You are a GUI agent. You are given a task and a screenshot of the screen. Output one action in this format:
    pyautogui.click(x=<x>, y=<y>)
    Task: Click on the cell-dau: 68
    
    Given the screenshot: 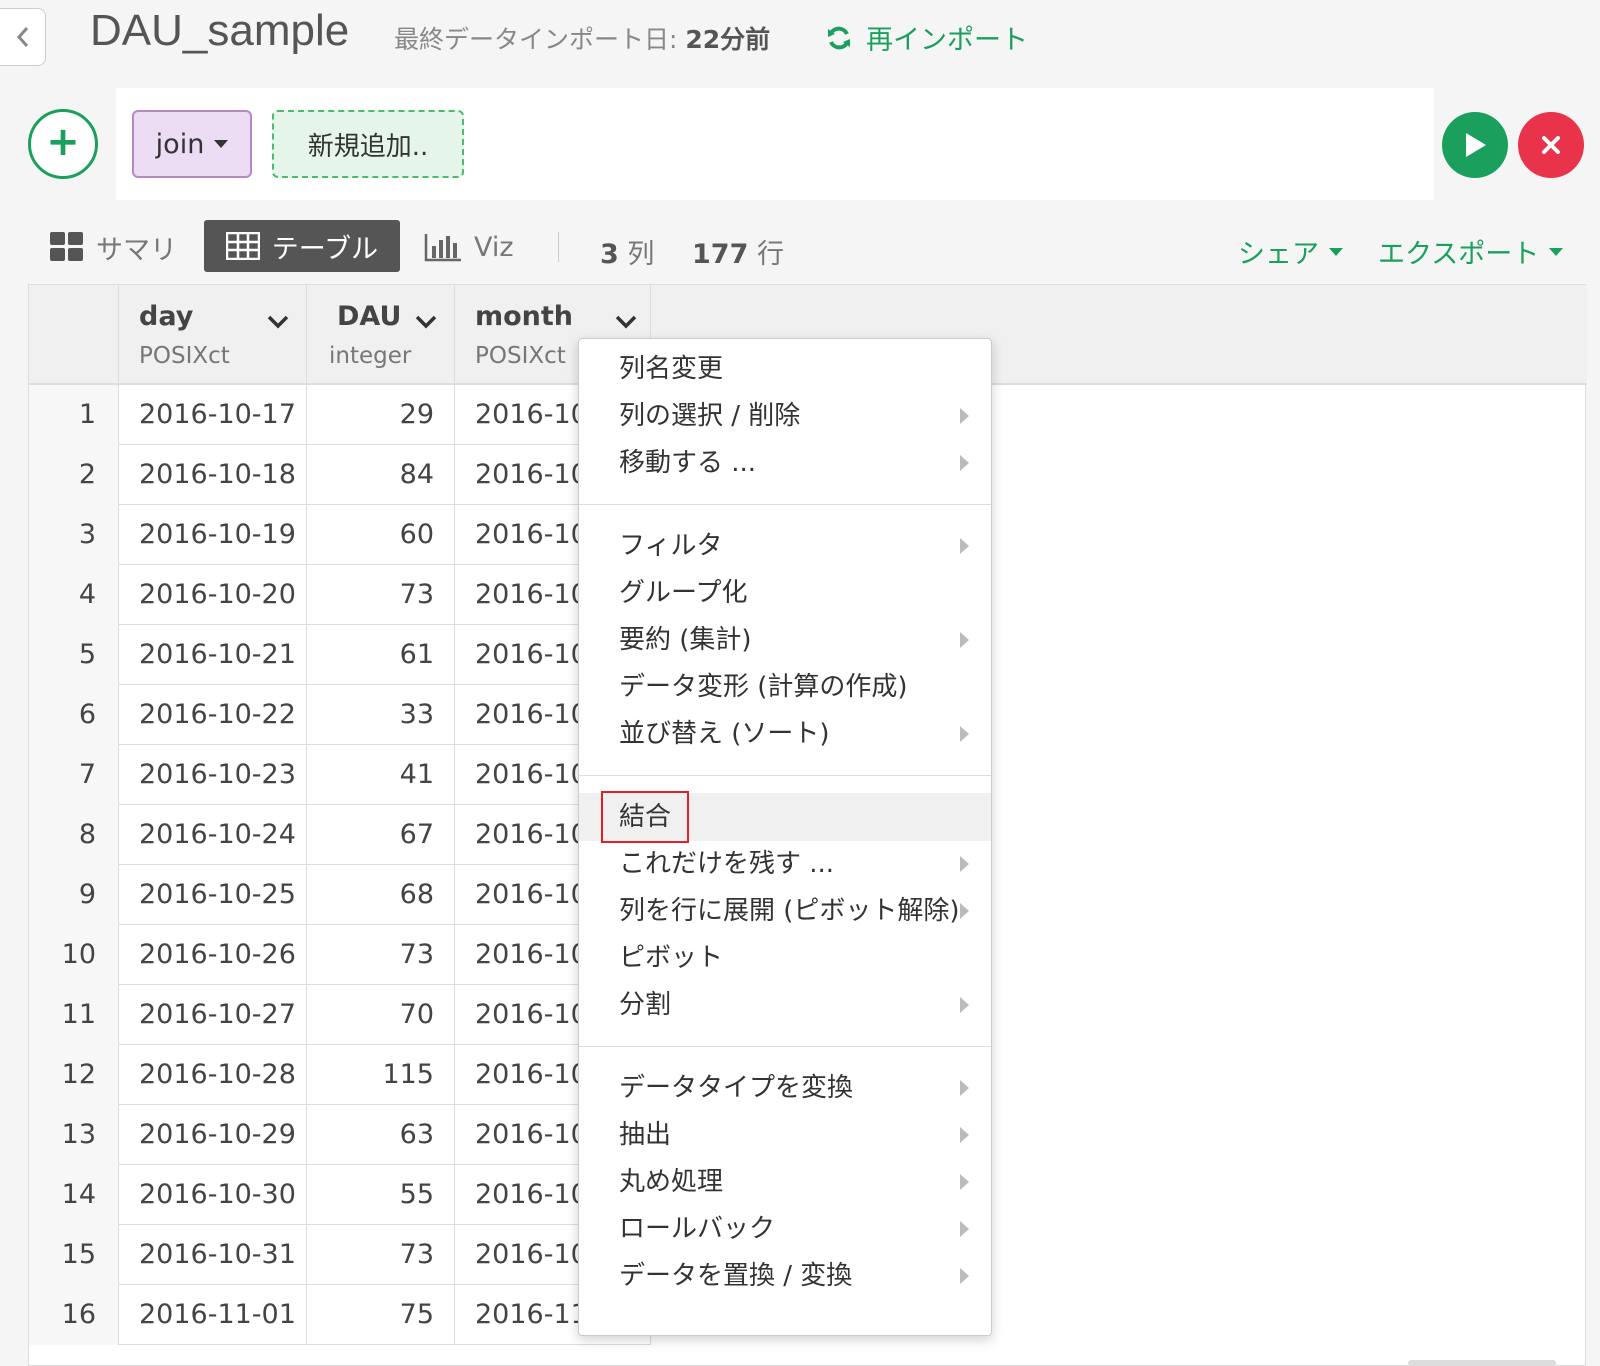 What is the action you would take?
    pyautogui.click(x=381, y=895)
    